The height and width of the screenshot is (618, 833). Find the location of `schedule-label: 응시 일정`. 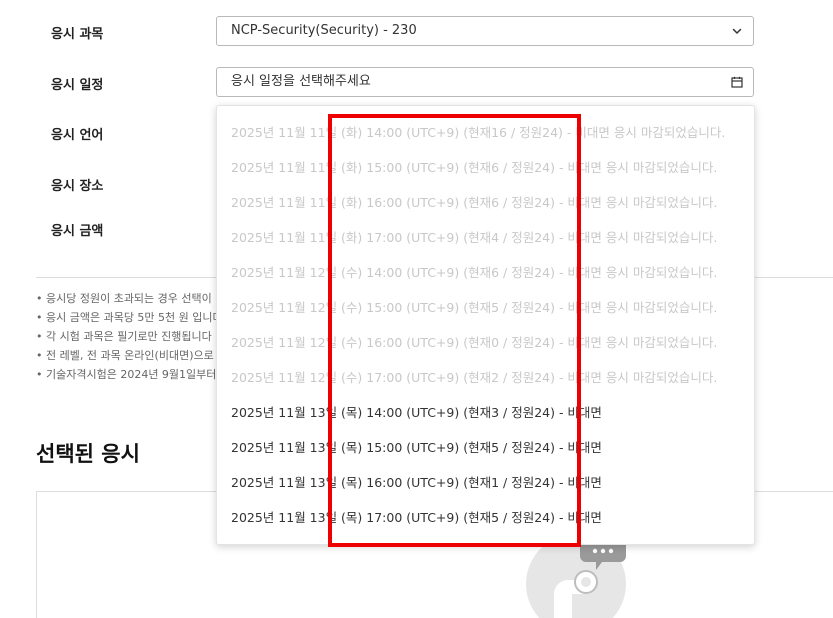

schedule-label: 응시 일정 is located at coordinates (77, 85).